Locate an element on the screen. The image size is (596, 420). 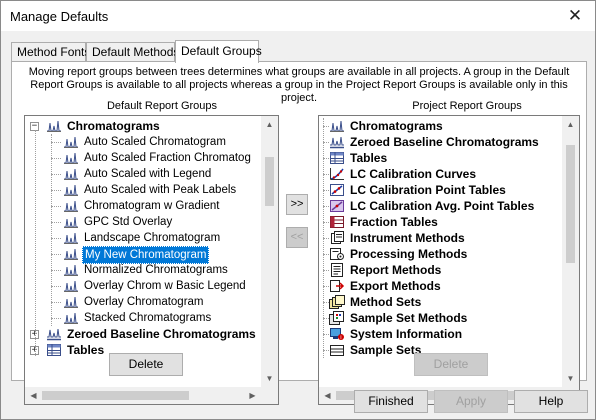
right-vscroll-thumb is located at coordinates (570, 204).